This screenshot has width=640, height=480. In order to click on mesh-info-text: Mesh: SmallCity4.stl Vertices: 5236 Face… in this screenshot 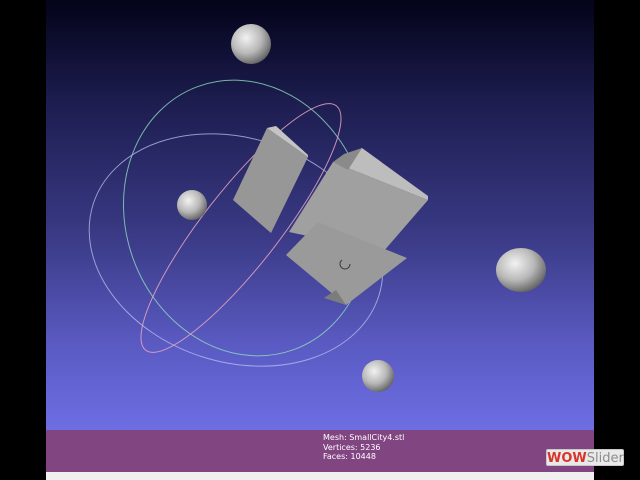, I will do `click(363, 447)`.